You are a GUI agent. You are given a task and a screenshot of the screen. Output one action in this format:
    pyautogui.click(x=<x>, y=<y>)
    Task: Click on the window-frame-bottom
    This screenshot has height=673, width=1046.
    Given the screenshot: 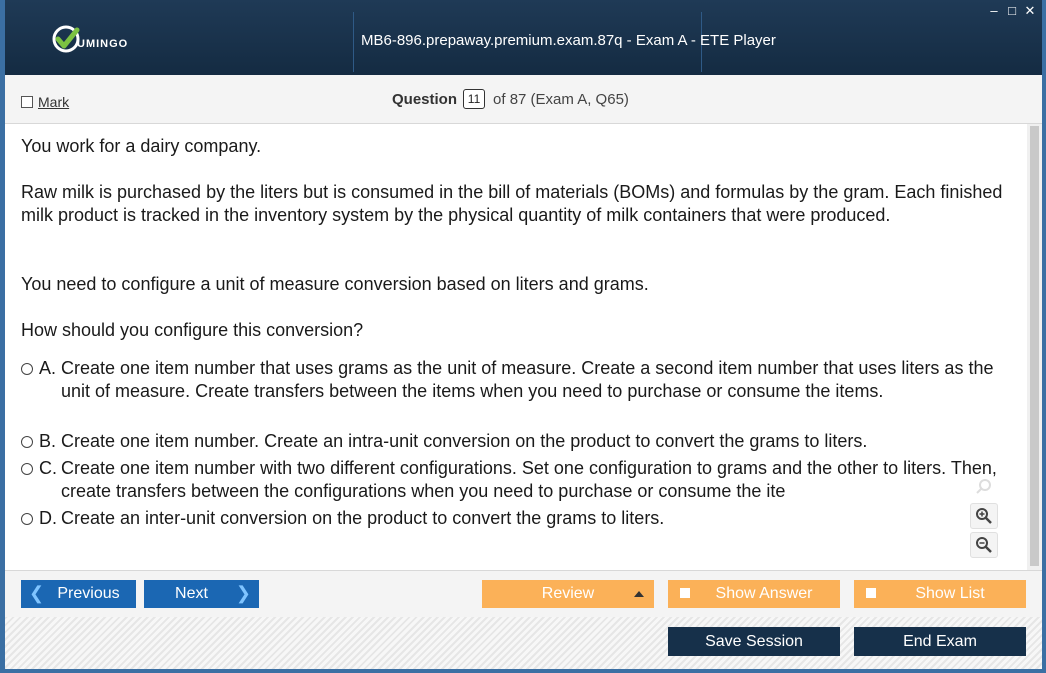 What is the action you would take?
    pyautogui.click(x=523, y=671)
    